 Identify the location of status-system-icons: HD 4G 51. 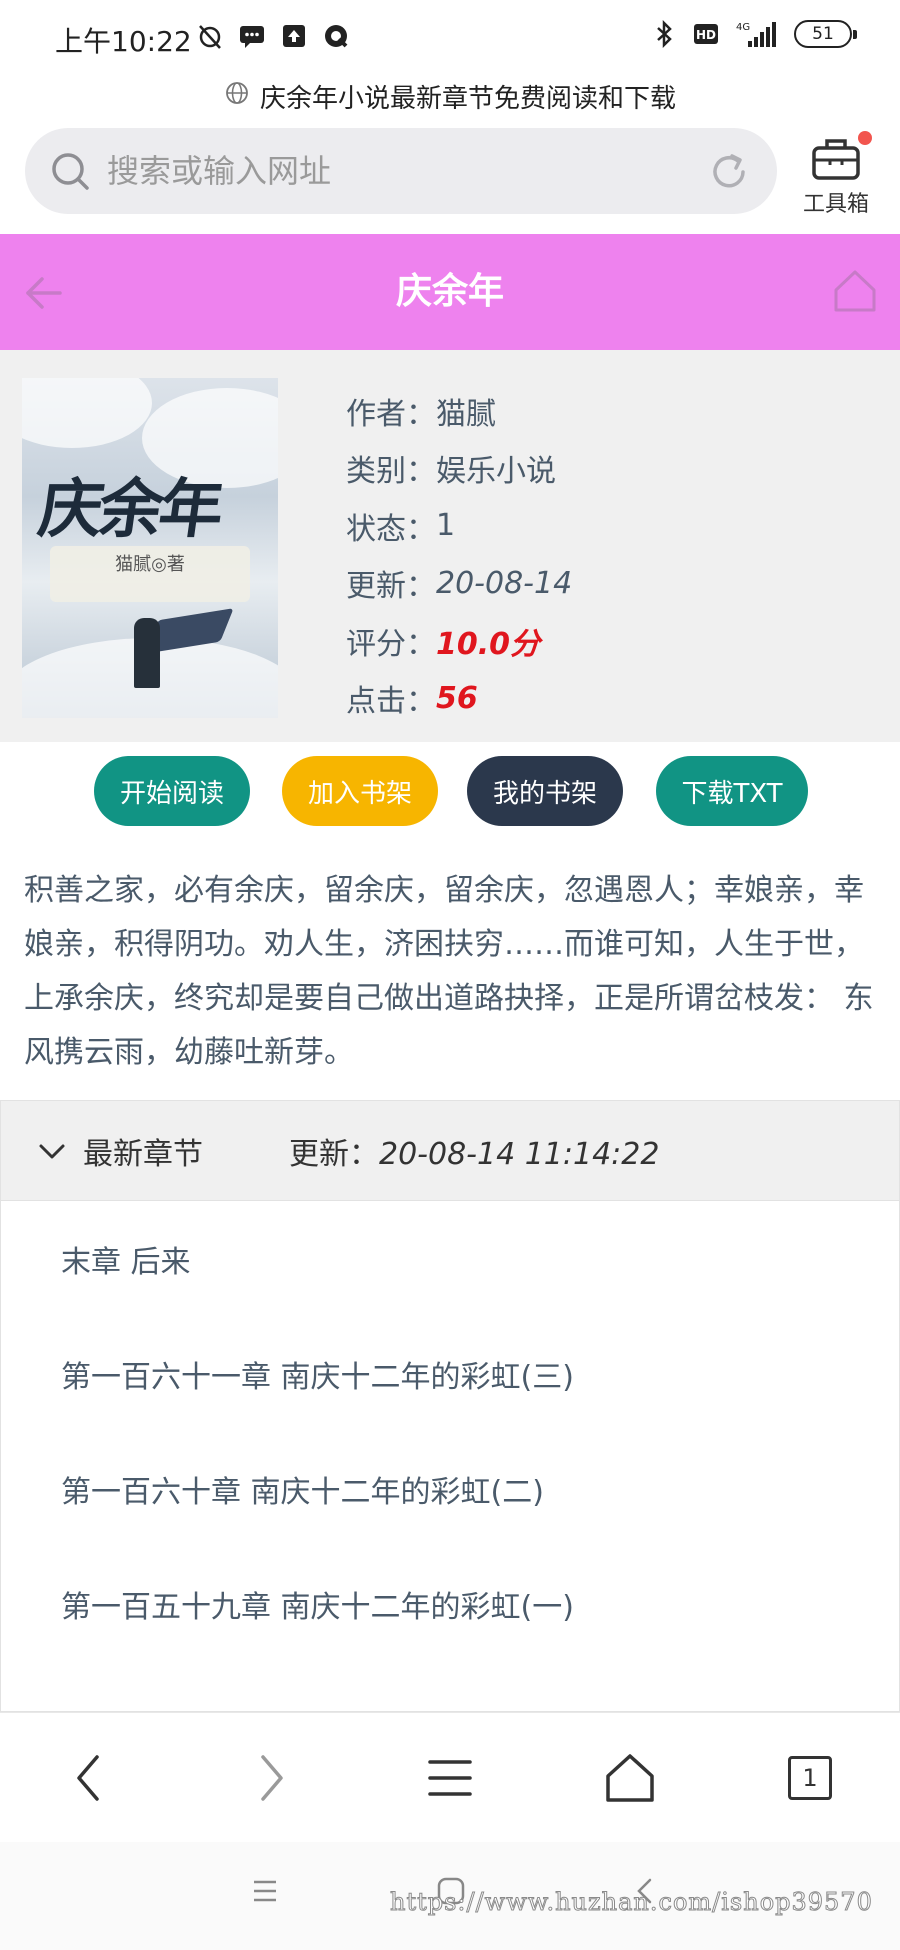
(753, 34).